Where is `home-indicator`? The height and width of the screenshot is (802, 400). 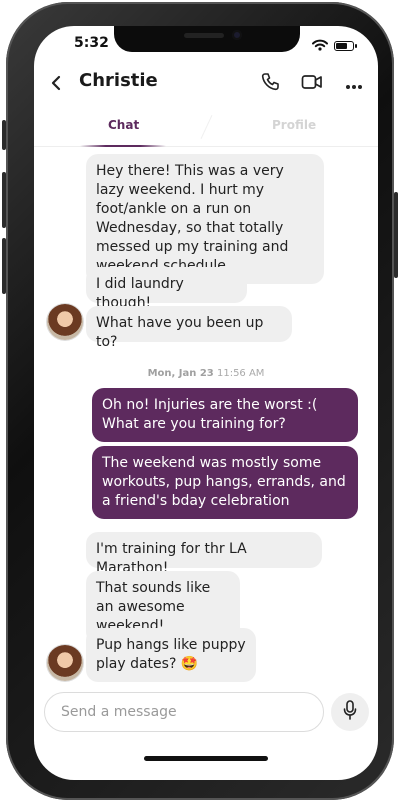
home-indicator is located at coordinates (206, 758).